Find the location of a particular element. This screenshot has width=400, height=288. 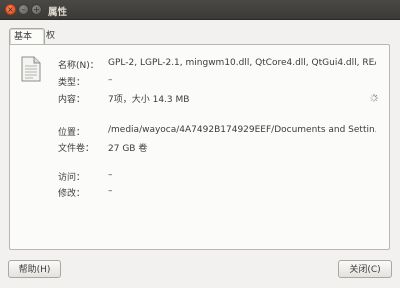

window-close-button: × is located at coordinates (10, 9).